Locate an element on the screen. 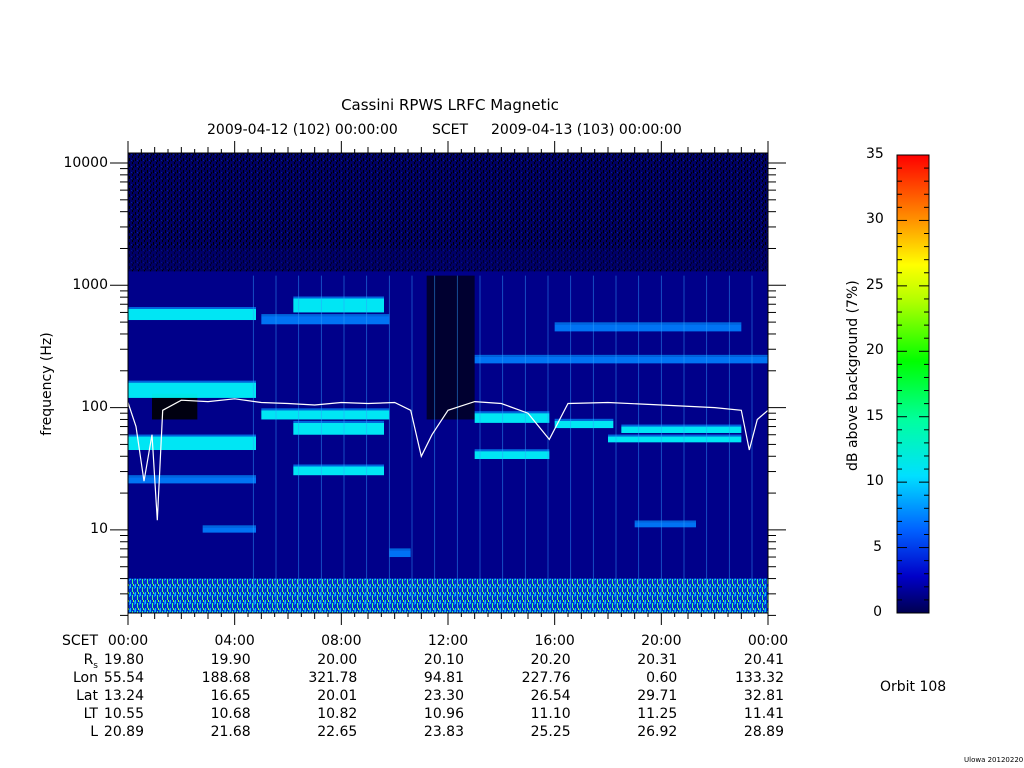 The width and height of the screenshot is (1024, 768). ephemeris-value-rs: 20.10 is located at coordinates (443, 660).